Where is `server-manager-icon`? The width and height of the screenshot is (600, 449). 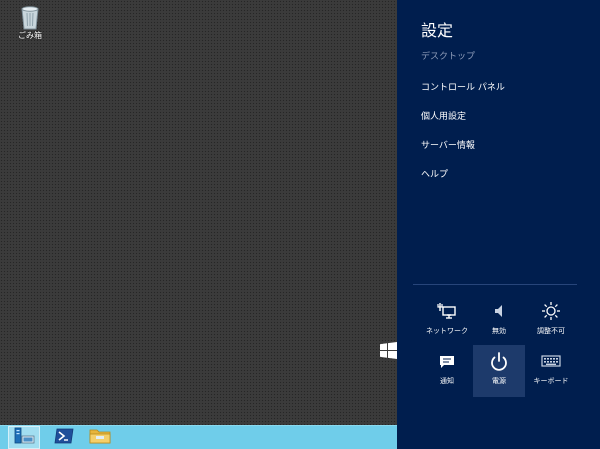 server-manager-icon is located at coordinates (24, 438).